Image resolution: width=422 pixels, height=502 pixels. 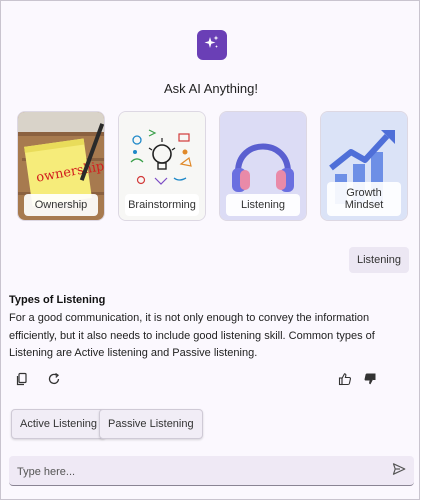 What do you see at coordinates (59, 424) in the screenshot?
I see `followup-chip-active-listening: Active Listening` at bounding box center [59, 424].